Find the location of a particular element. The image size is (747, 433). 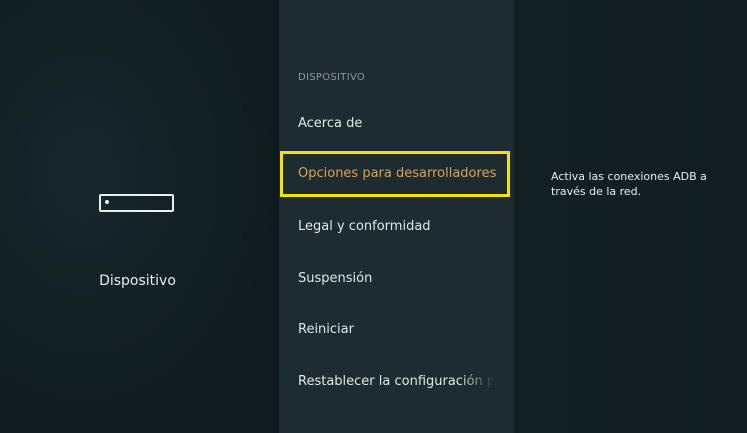

menu-item-legal-conformidad: Legal y conformidad is located at coordinates (398, 226).